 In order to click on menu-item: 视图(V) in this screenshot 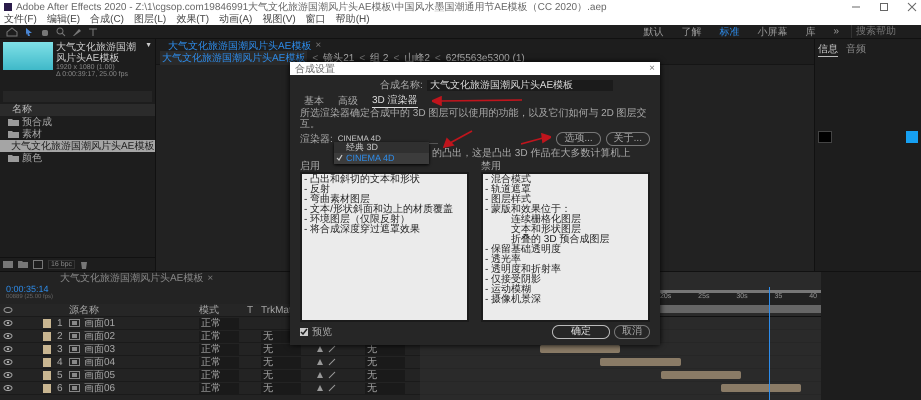, I will do `click(279, 19)`.